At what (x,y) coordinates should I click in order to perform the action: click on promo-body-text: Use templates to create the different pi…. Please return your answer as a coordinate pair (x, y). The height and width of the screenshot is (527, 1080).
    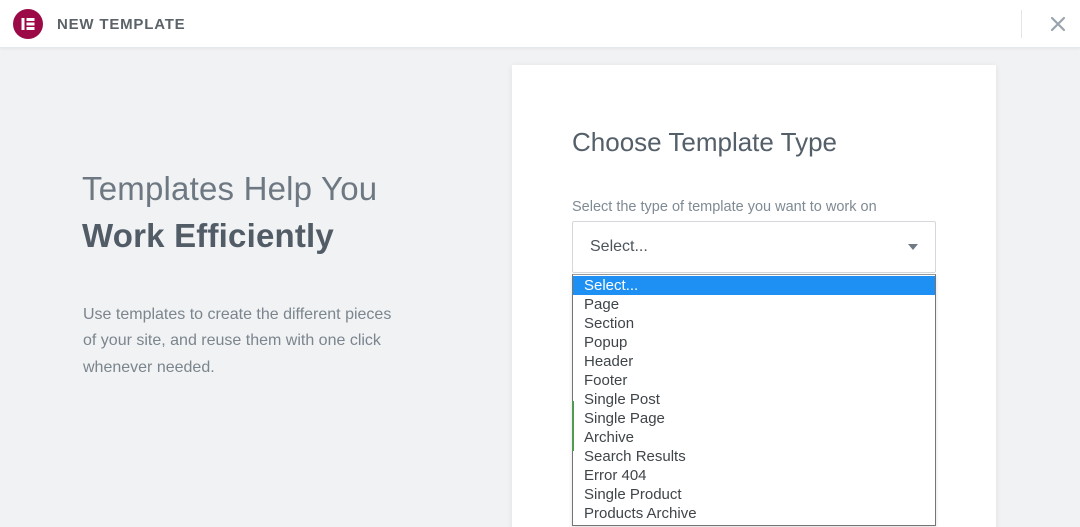
    Looking at the image, I should click on (237, 341).